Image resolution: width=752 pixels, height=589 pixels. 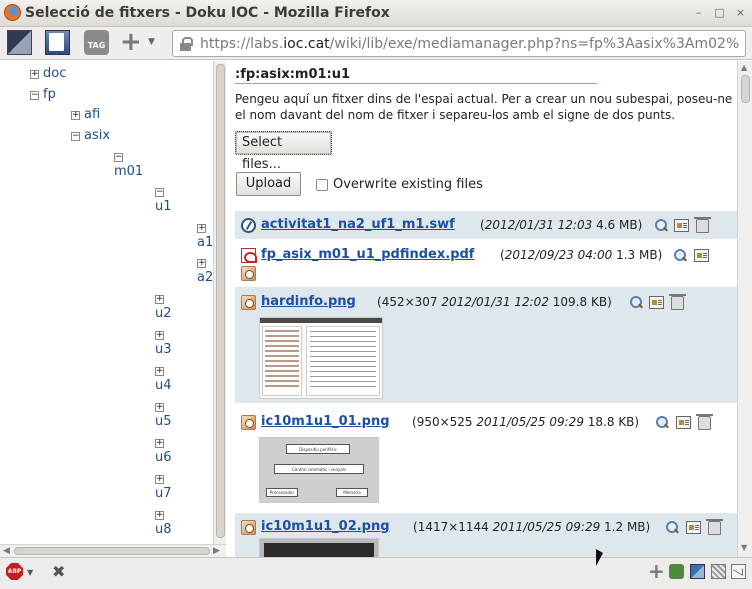 I want to click on tree-node-u8: + u8, so click(x=163, y=522).